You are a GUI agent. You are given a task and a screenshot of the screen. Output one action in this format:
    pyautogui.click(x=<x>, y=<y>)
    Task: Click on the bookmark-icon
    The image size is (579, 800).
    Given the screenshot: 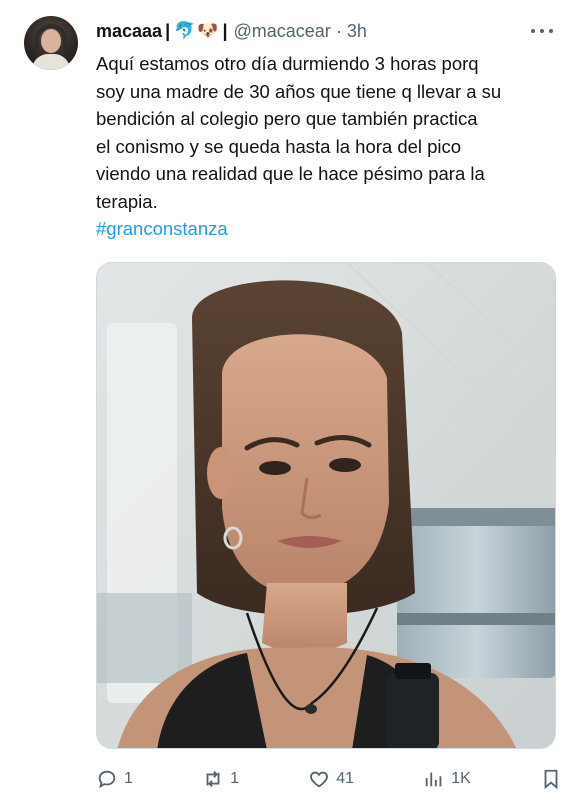 What is the action you would take?
    pyautogui.click(x=551, y=779)
    